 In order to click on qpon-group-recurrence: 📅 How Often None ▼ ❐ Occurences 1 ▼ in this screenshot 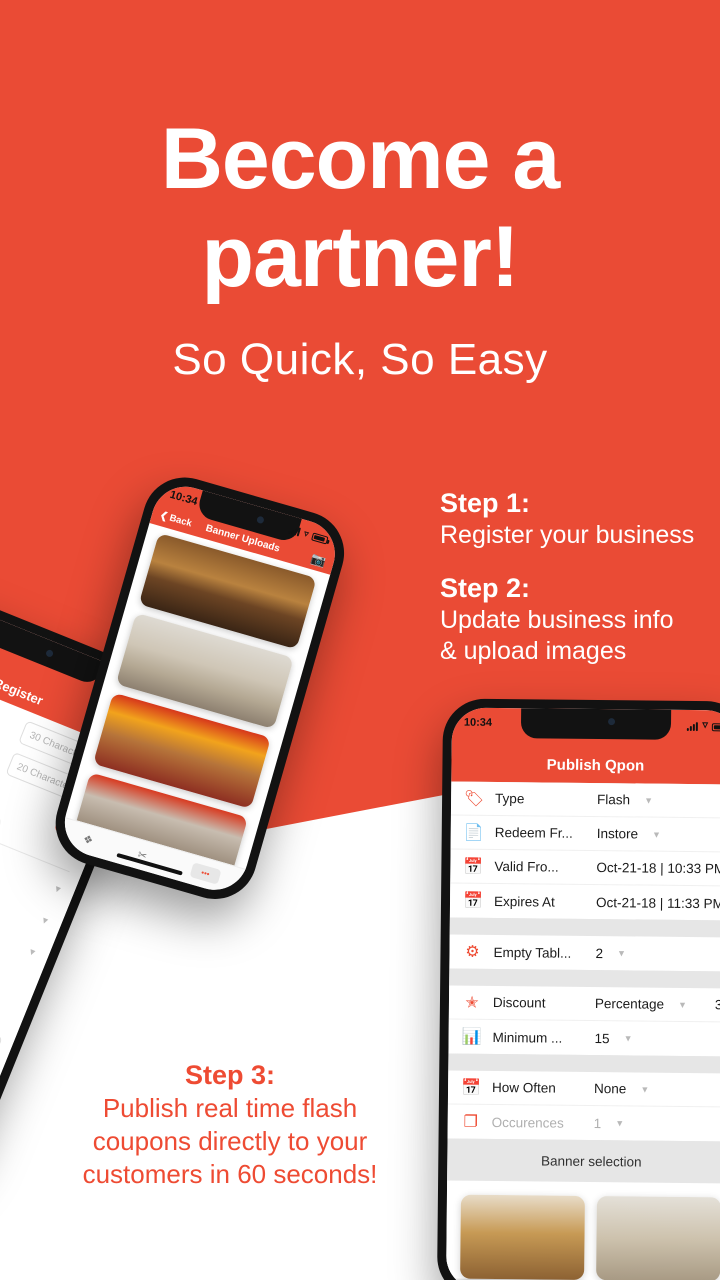, I will do `click(583, 1106)`.